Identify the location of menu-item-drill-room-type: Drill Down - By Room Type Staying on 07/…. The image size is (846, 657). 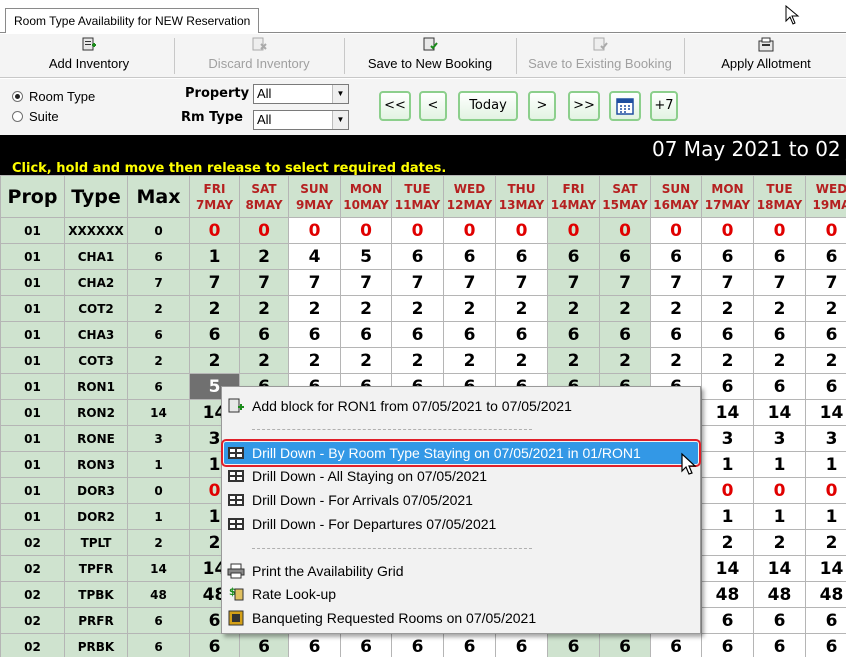
(461, 453).